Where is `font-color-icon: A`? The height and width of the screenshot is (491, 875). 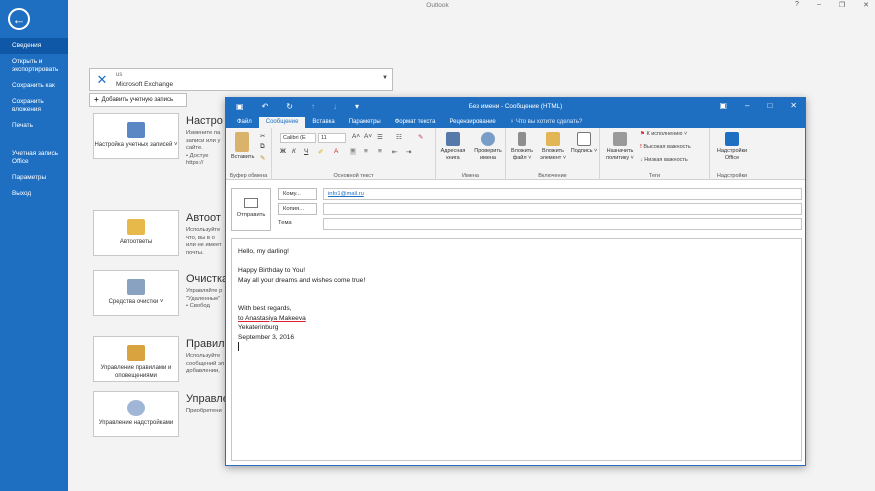
font-color-icon: A is located at coordinates (336, 151).